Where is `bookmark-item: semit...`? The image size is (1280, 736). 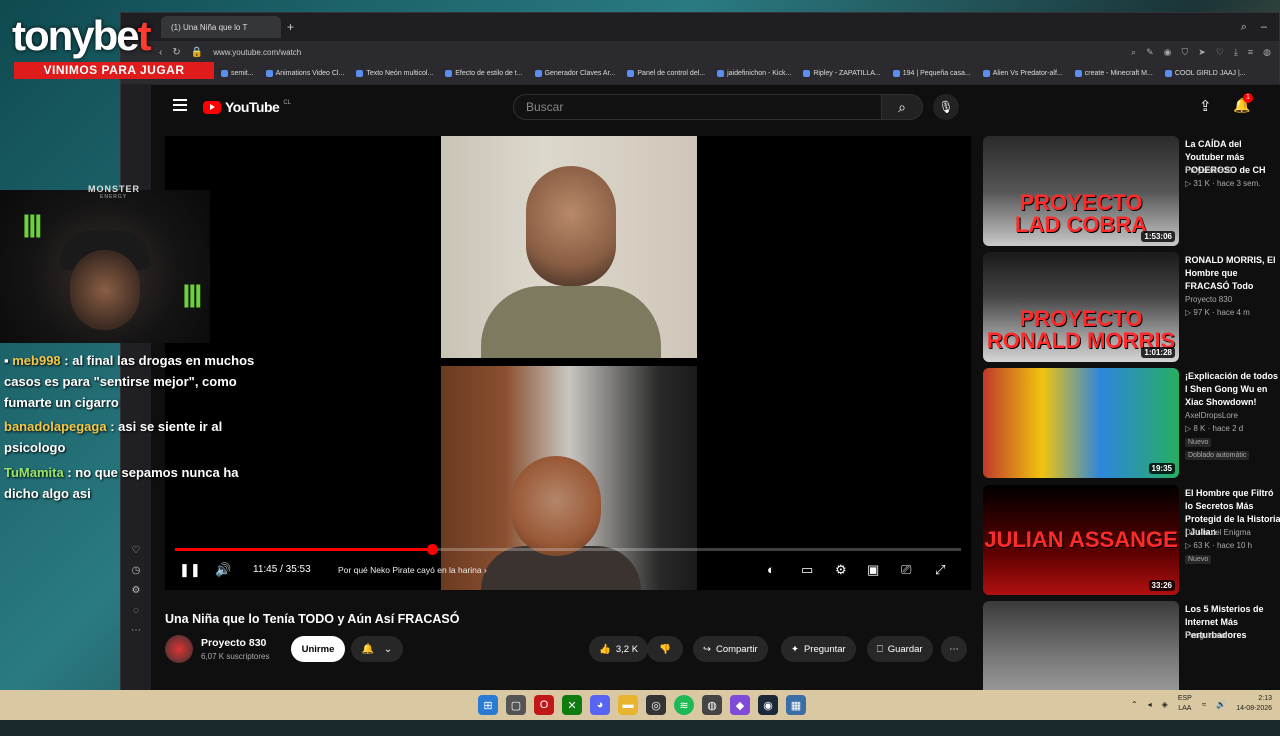
bookmark-item: semit... is located at coordinates (237, 73).